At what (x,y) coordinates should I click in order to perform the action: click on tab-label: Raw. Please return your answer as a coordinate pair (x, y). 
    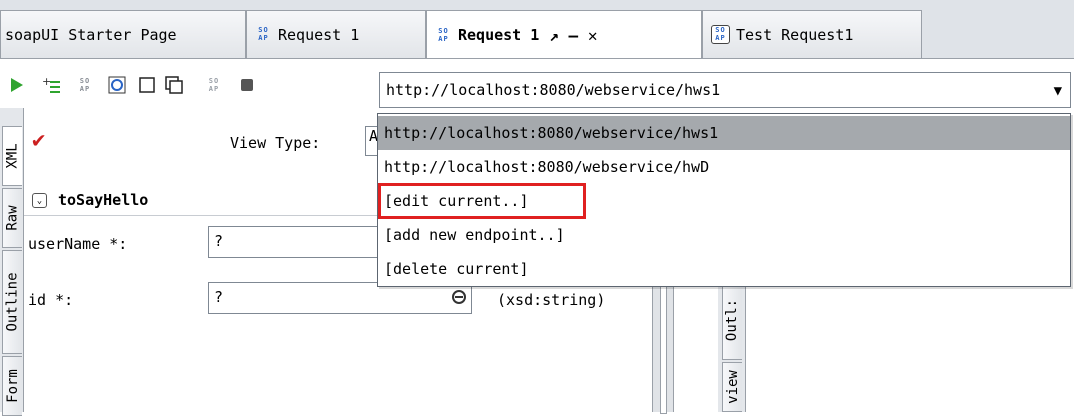
    Looking at the image, I should click on (12, 218).